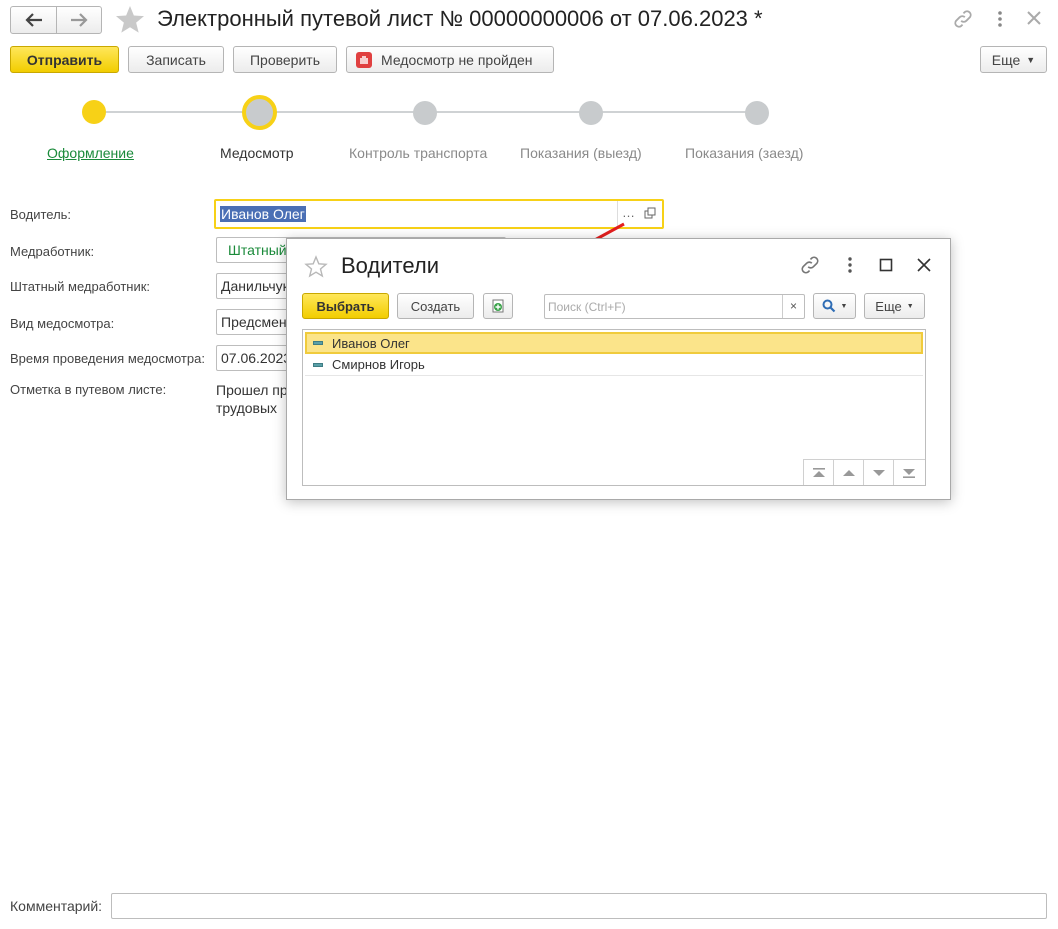  I want to click on scroll-up-icon, so click(848, 472).